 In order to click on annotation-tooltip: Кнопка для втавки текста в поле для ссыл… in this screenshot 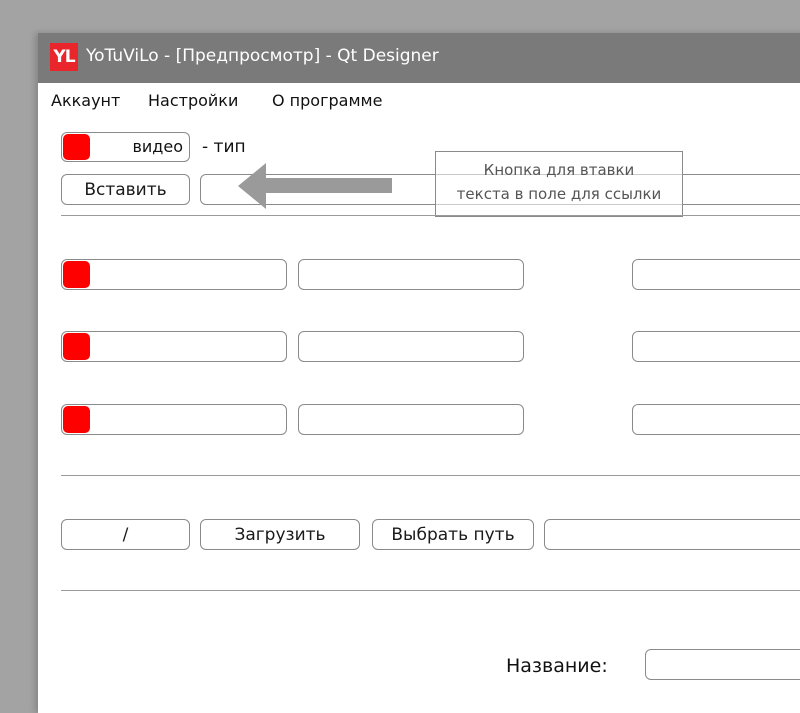, I will do `click(559, 184)`.